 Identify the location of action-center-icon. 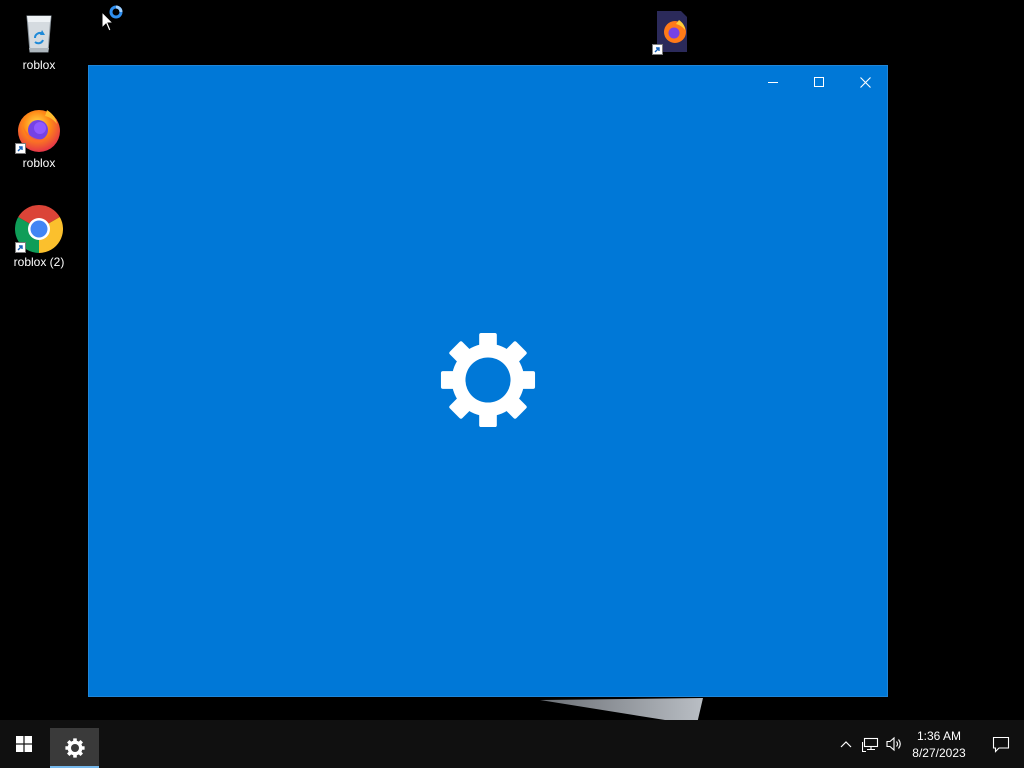
(1001, 744).